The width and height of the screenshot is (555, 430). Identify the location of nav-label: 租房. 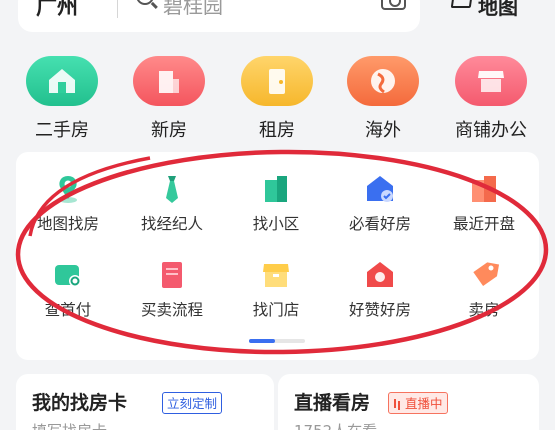
(277, 130).